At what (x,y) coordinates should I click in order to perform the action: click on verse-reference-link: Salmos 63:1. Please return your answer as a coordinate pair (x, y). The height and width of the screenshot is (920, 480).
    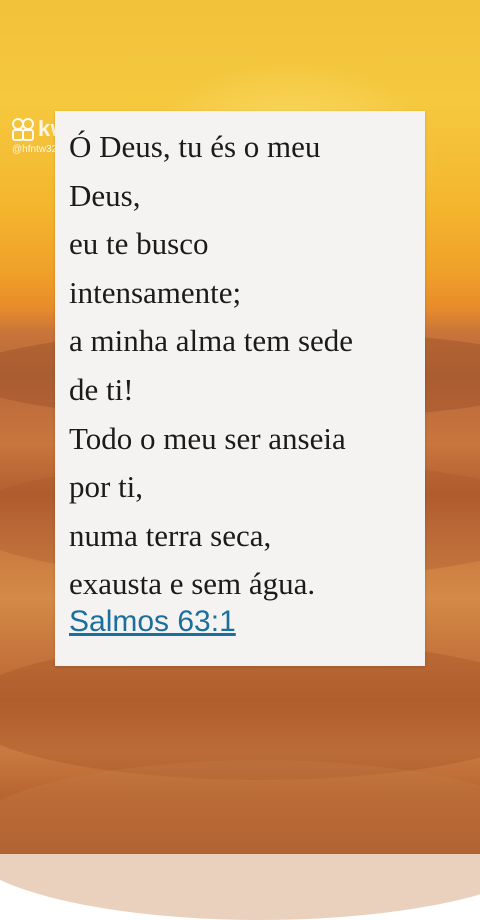
    Looking at the image, I should click on (152, 622).